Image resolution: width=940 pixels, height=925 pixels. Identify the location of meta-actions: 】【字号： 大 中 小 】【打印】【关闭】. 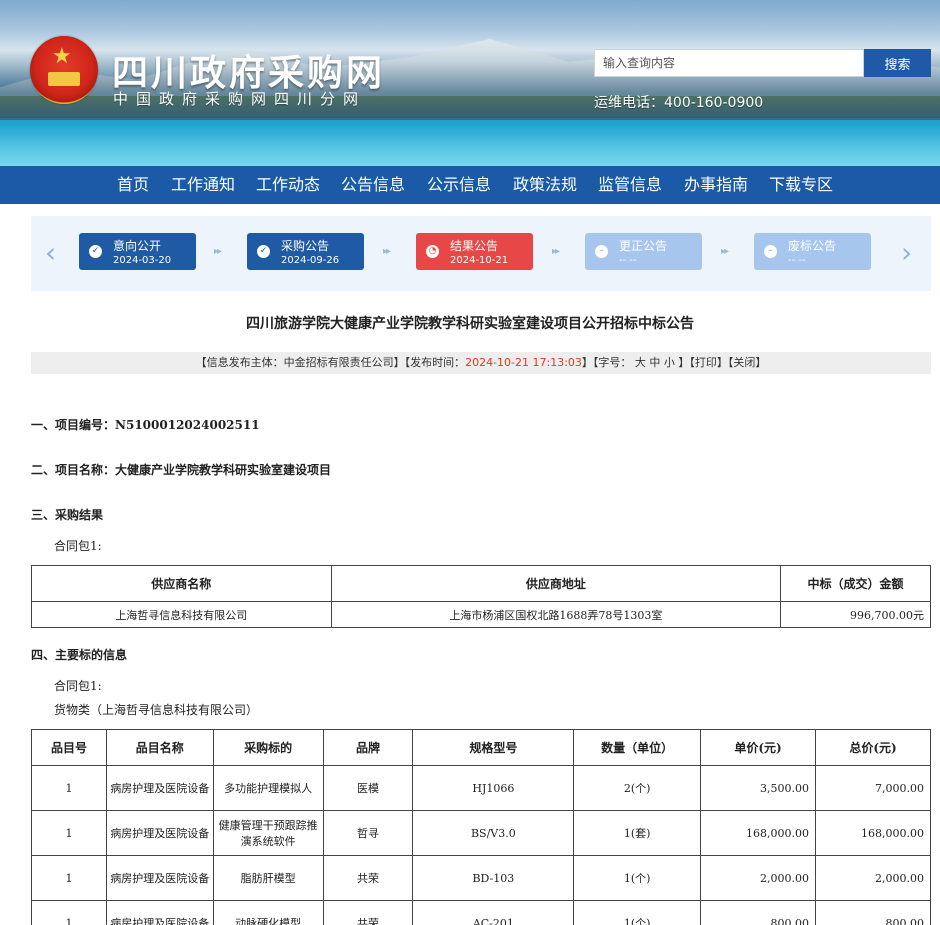
(674, 362).